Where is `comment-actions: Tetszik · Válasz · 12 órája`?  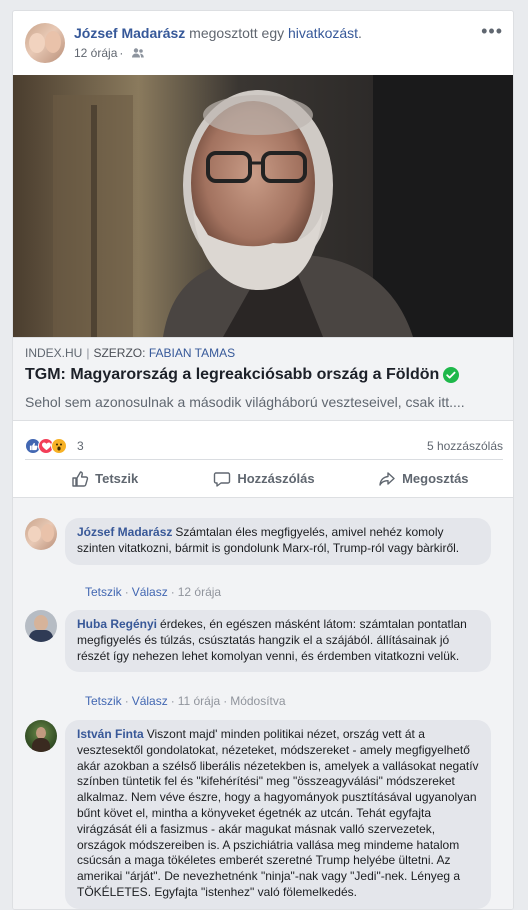
comment-actions: Tetszik · Válasz · 12 órája is located at coordinates (153, 592).